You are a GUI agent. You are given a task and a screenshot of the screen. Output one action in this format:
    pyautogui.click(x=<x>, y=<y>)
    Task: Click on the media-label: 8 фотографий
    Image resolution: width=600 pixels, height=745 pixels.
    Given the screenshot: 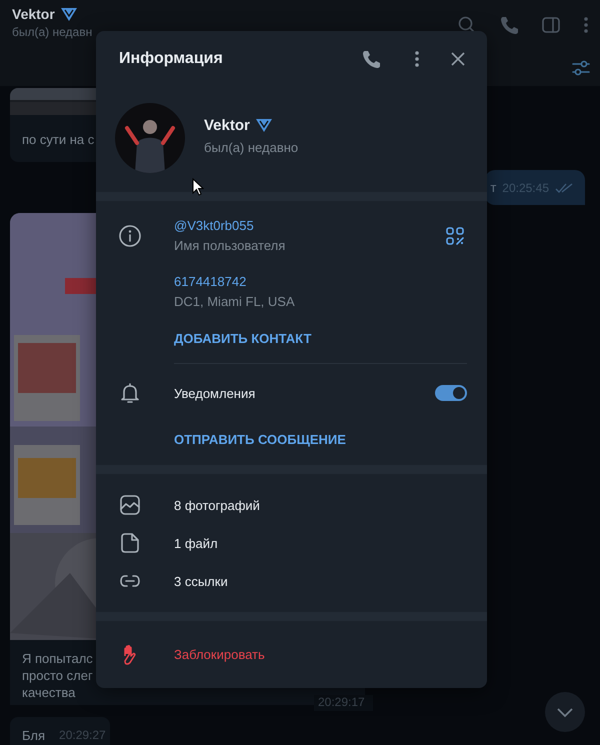 What is the action you would take?
    pyautogui.click(x=217, y=505)
    